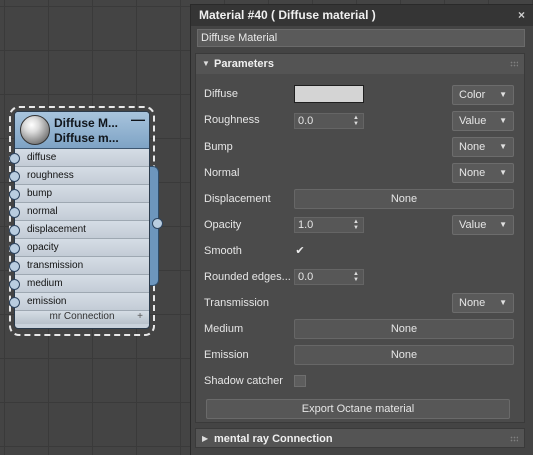  Describe the element at coordinates (82, 284) in the screenshot. I see `node-slot-medium: medium` at that location.